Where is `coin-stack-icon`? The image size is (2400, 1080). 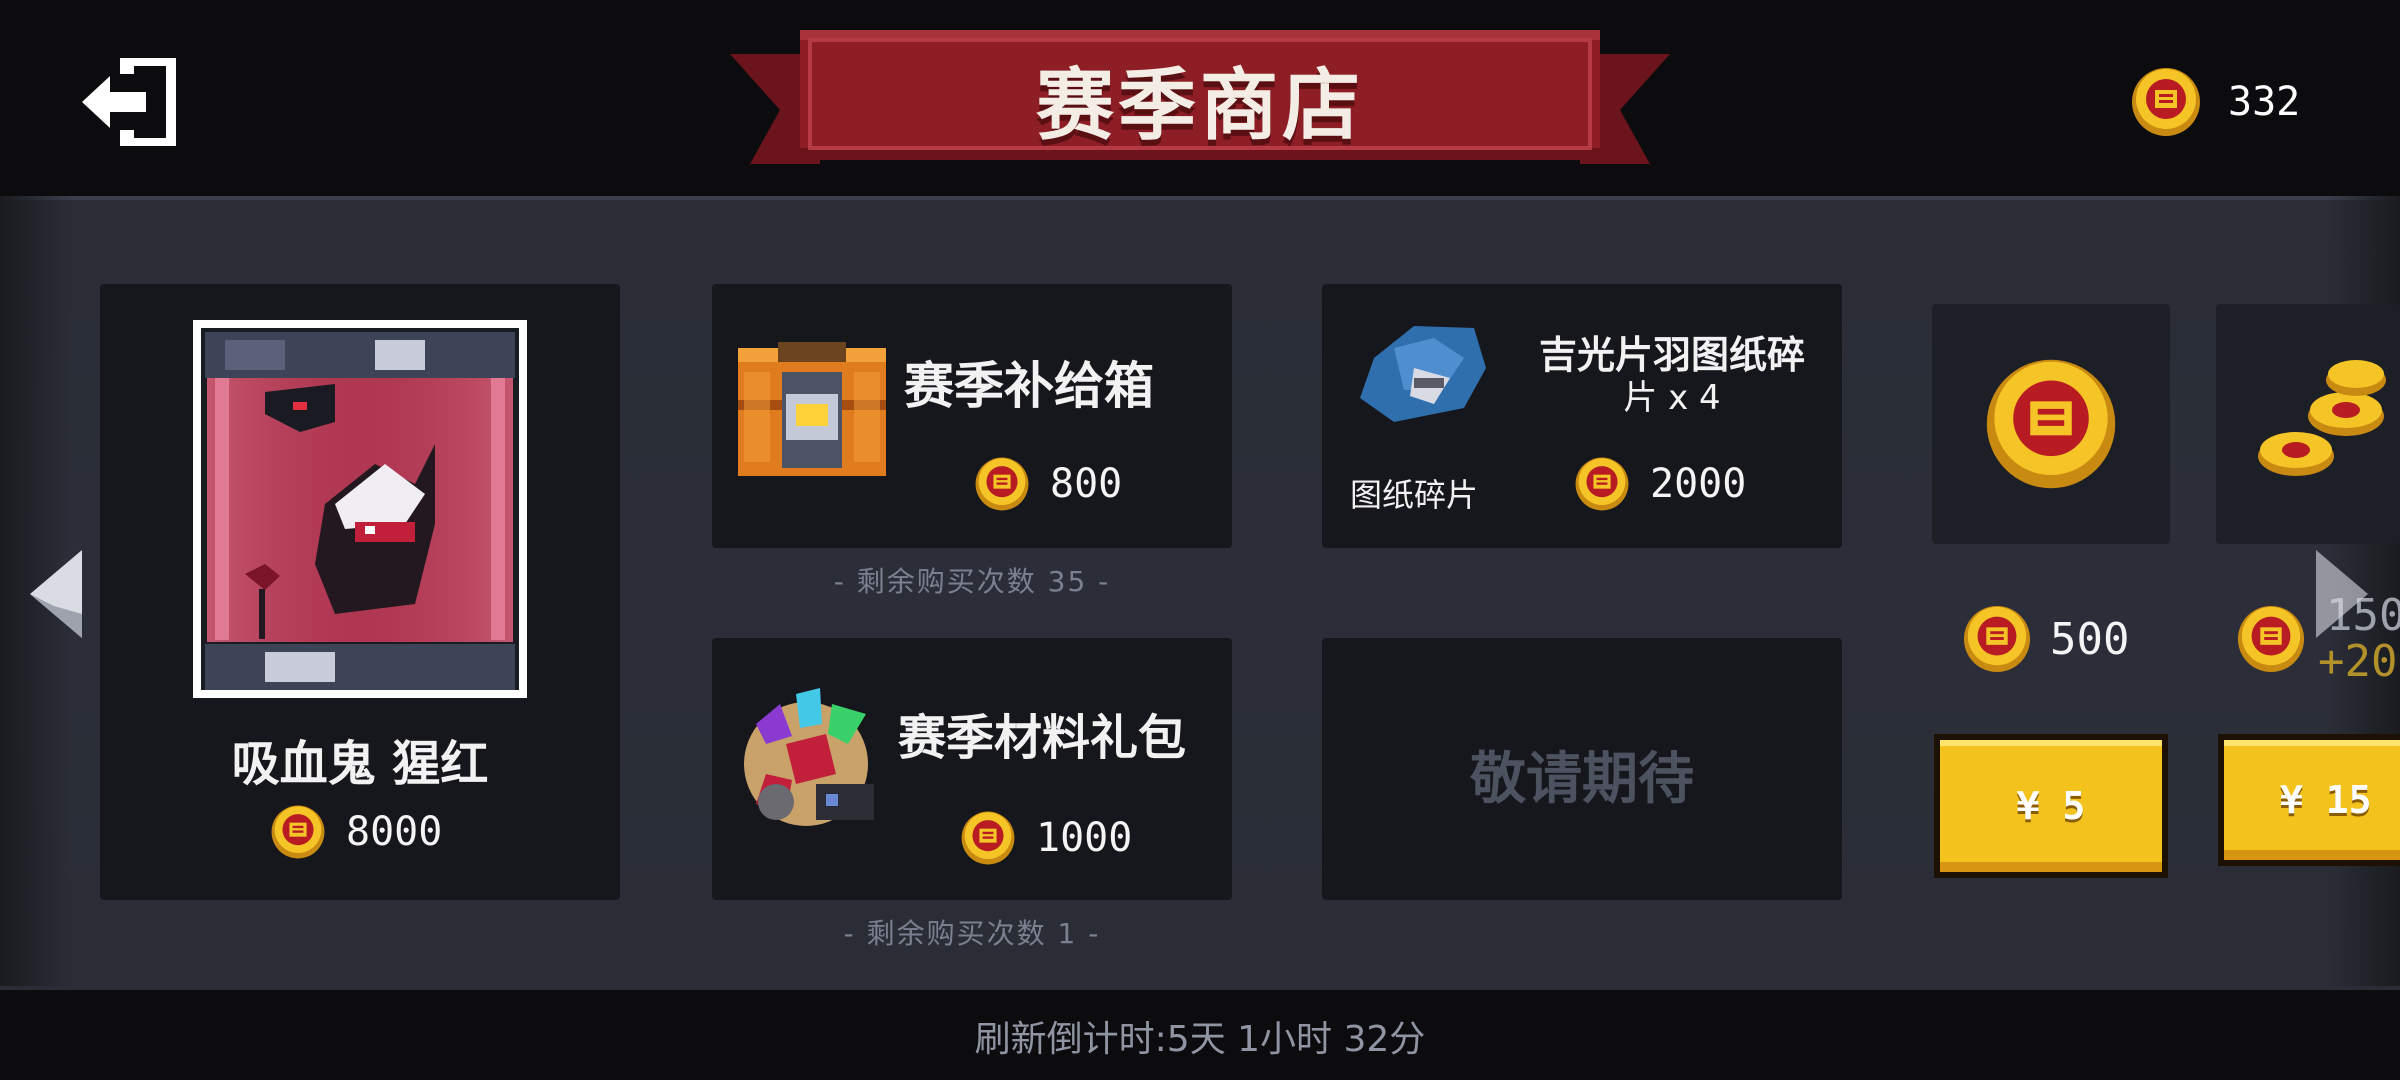 coin-stack-icon is located at coordinates (2322, 418).